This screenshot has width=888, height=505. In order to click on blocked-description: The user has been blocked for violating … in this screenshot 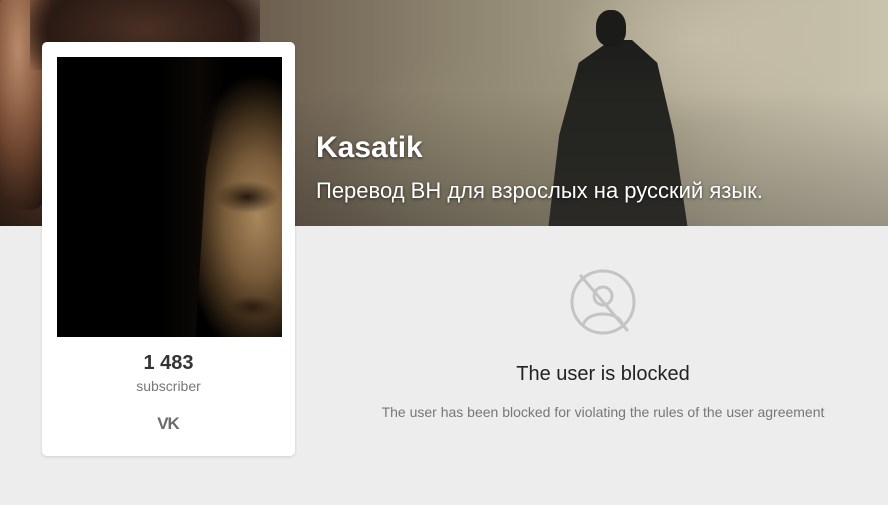, I will do `click(603, 412)`.